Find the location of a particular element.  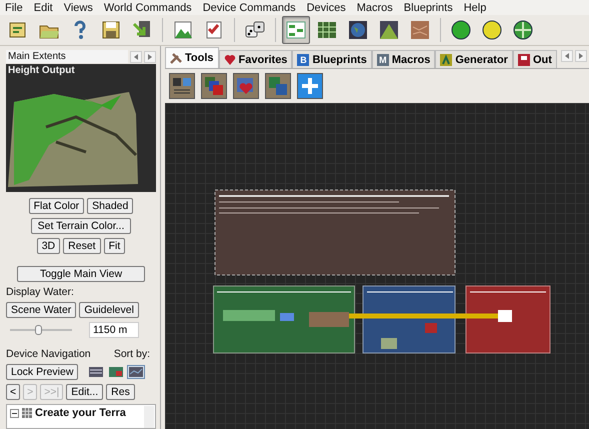

texture-icon is located at coordinates (420, 30).